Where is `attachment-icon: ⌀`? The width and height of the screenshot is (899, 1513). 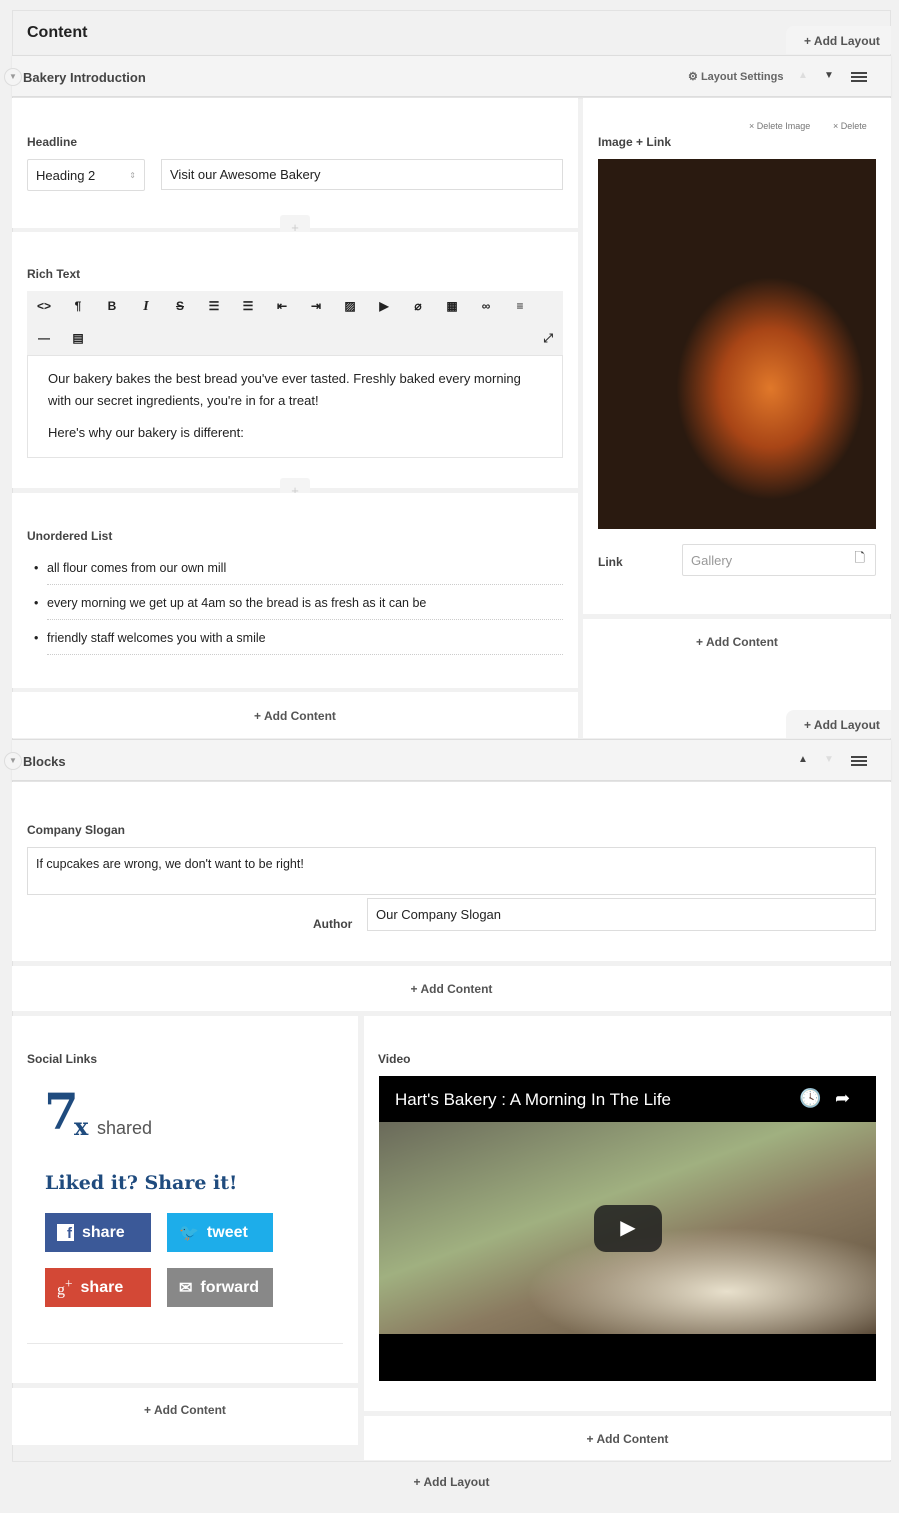
attachment-icon: ⌀ is located at coordinates (418, 307).